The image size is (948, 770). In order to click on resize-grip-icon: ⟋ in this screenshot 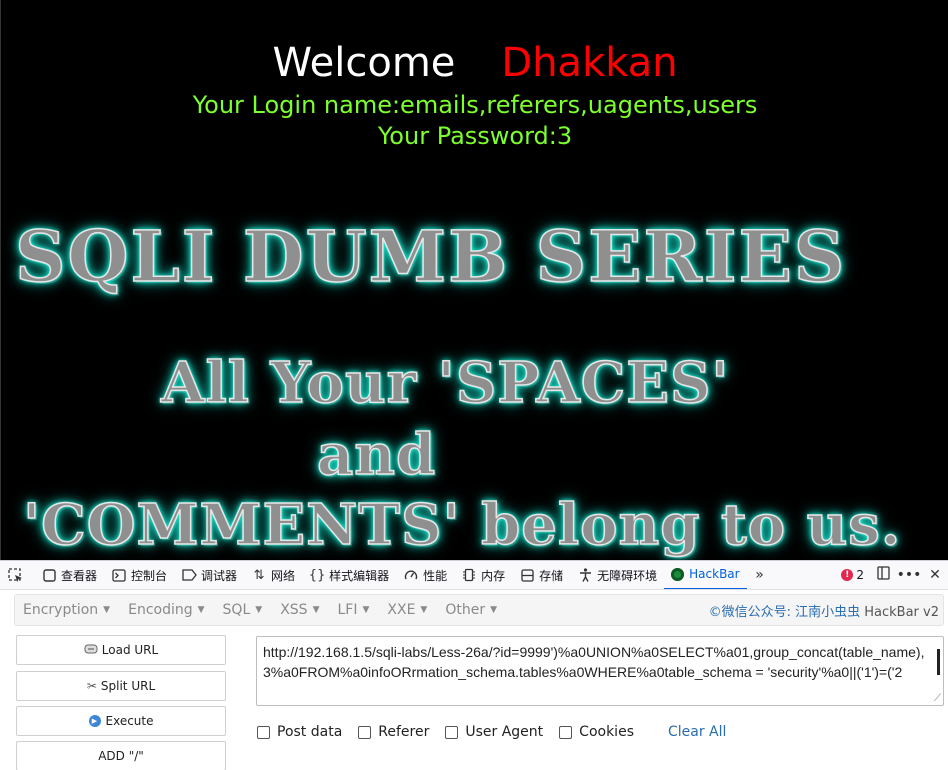, I will do `click(937, 699)`.